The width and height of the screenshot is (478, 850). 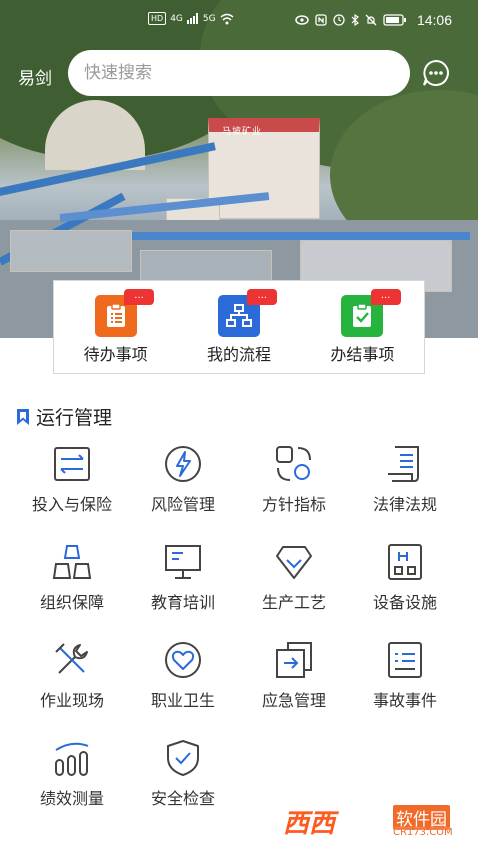 I want to click on mute-icon, so click(x=371, y=20).